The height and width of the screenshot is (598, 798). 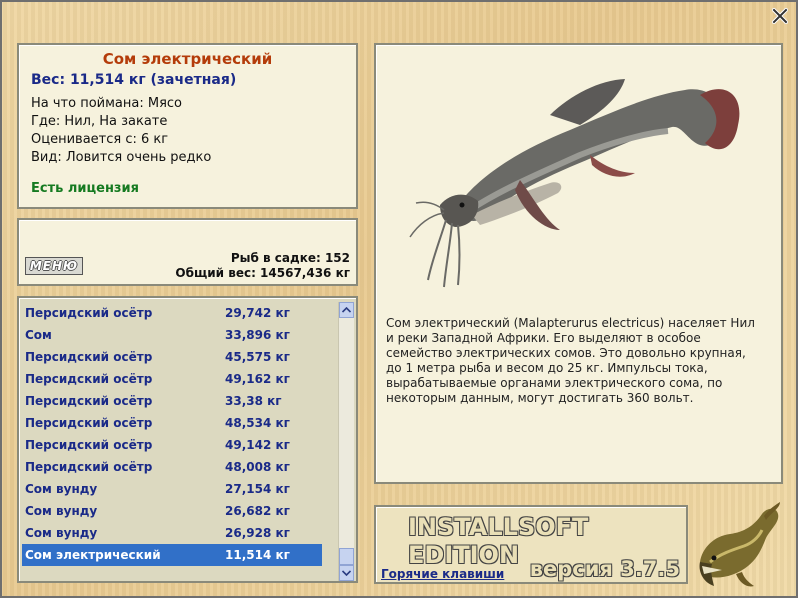 I want to click on scroll-down-button, so click(x=346, y=573).